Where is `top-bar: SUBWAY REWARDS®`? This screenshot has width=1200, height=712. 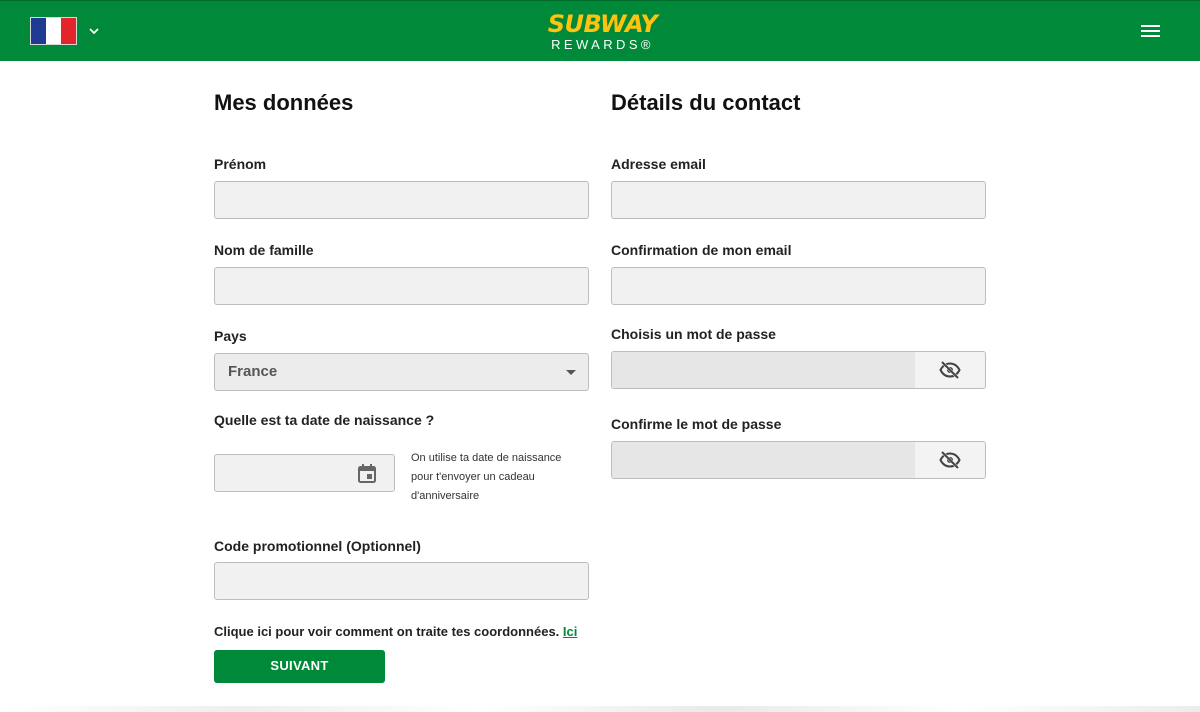 top-bar: SUBWAY REWARDS® is located at coordinates (600, 30).